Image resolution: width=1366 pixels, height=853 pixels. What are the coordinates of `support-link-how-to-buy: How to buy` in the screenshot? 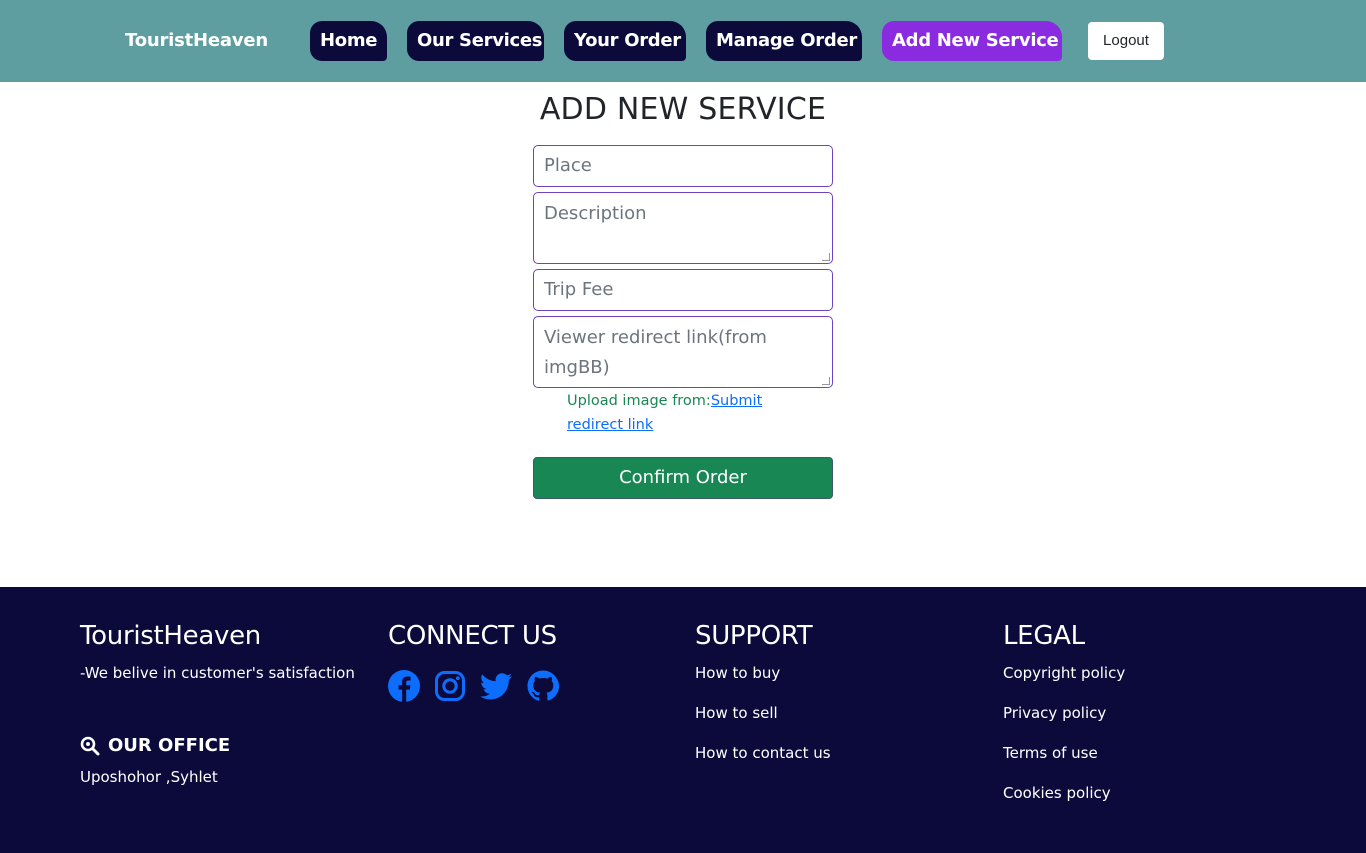 It's located at (737, 673).